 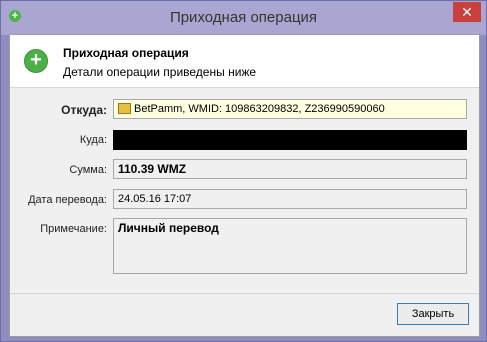 What do you see at coordinates (88, 170) in the screenshot?
I see `amount-label: Сумма:` at bounding box center [88, 170].